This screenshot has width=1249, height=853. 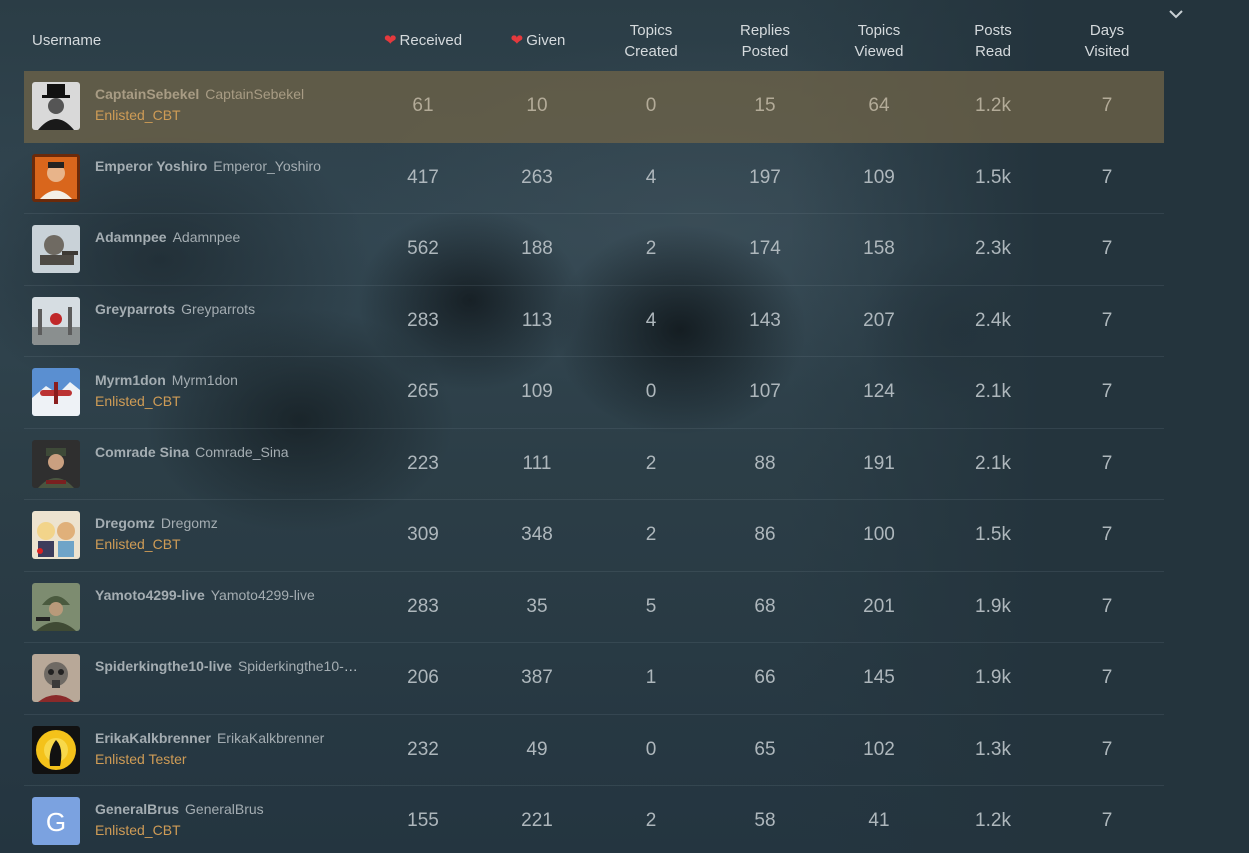 What do you see at coordinates (227, 534) in the screenshot?
I see `user-info: Dregomz Dregomz Enlisted_CBT` at bounding box center [227, 534].